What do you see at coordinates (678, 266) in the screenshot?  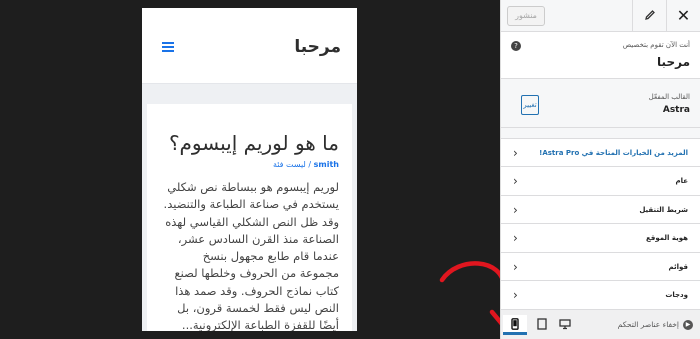 I see `section-label: قوائم` at bounding box center [678, 266].